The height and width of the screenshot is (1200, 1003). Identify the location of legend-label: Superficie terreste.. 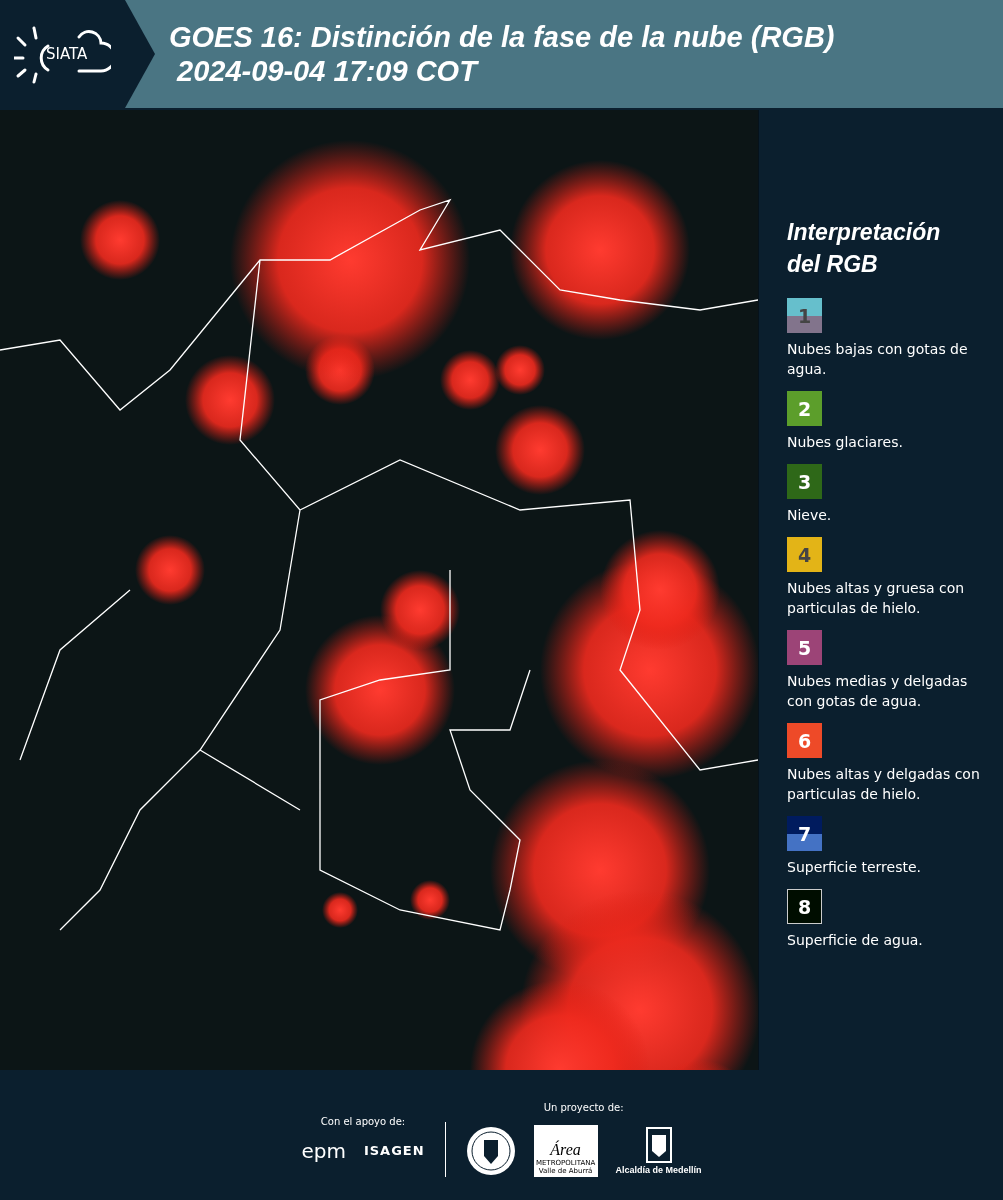
(854, 867).